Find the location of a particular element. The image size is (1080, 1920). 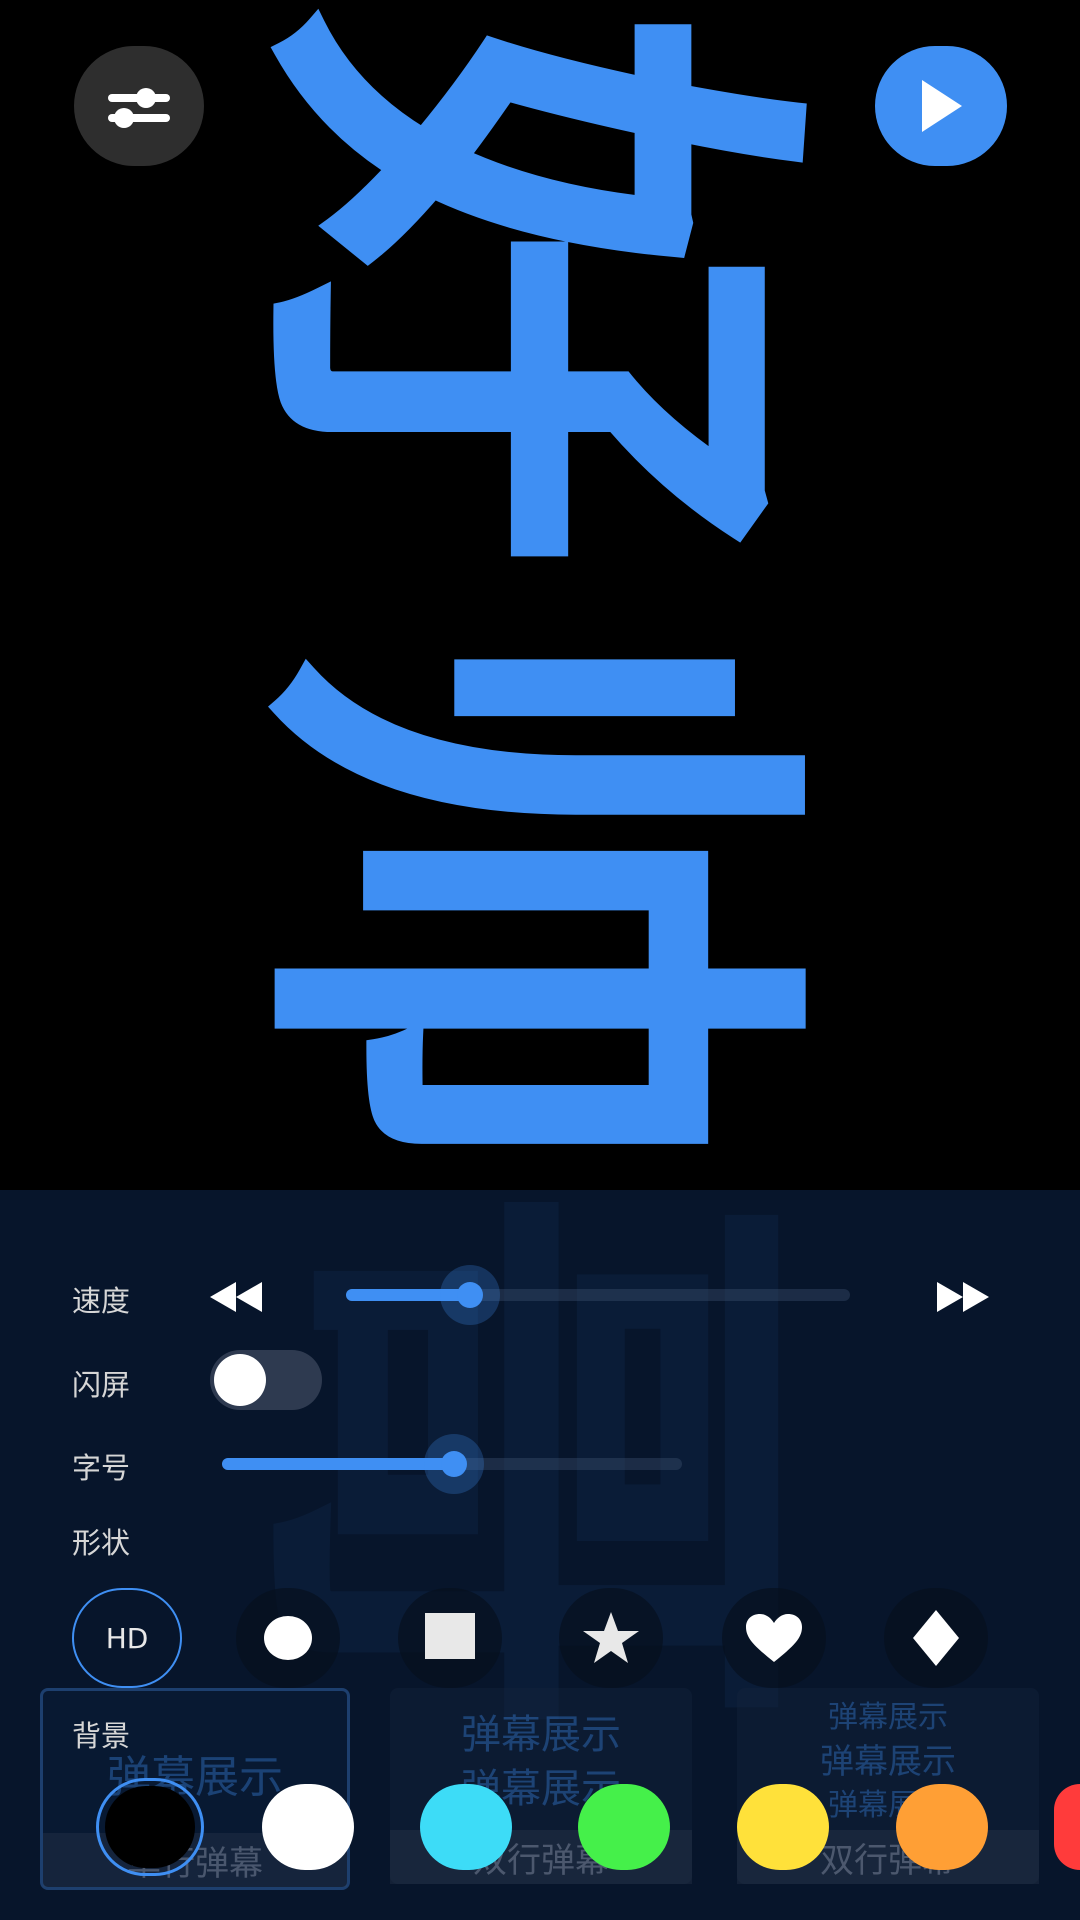

bg-color-white is located at coordinates (308, 1827).